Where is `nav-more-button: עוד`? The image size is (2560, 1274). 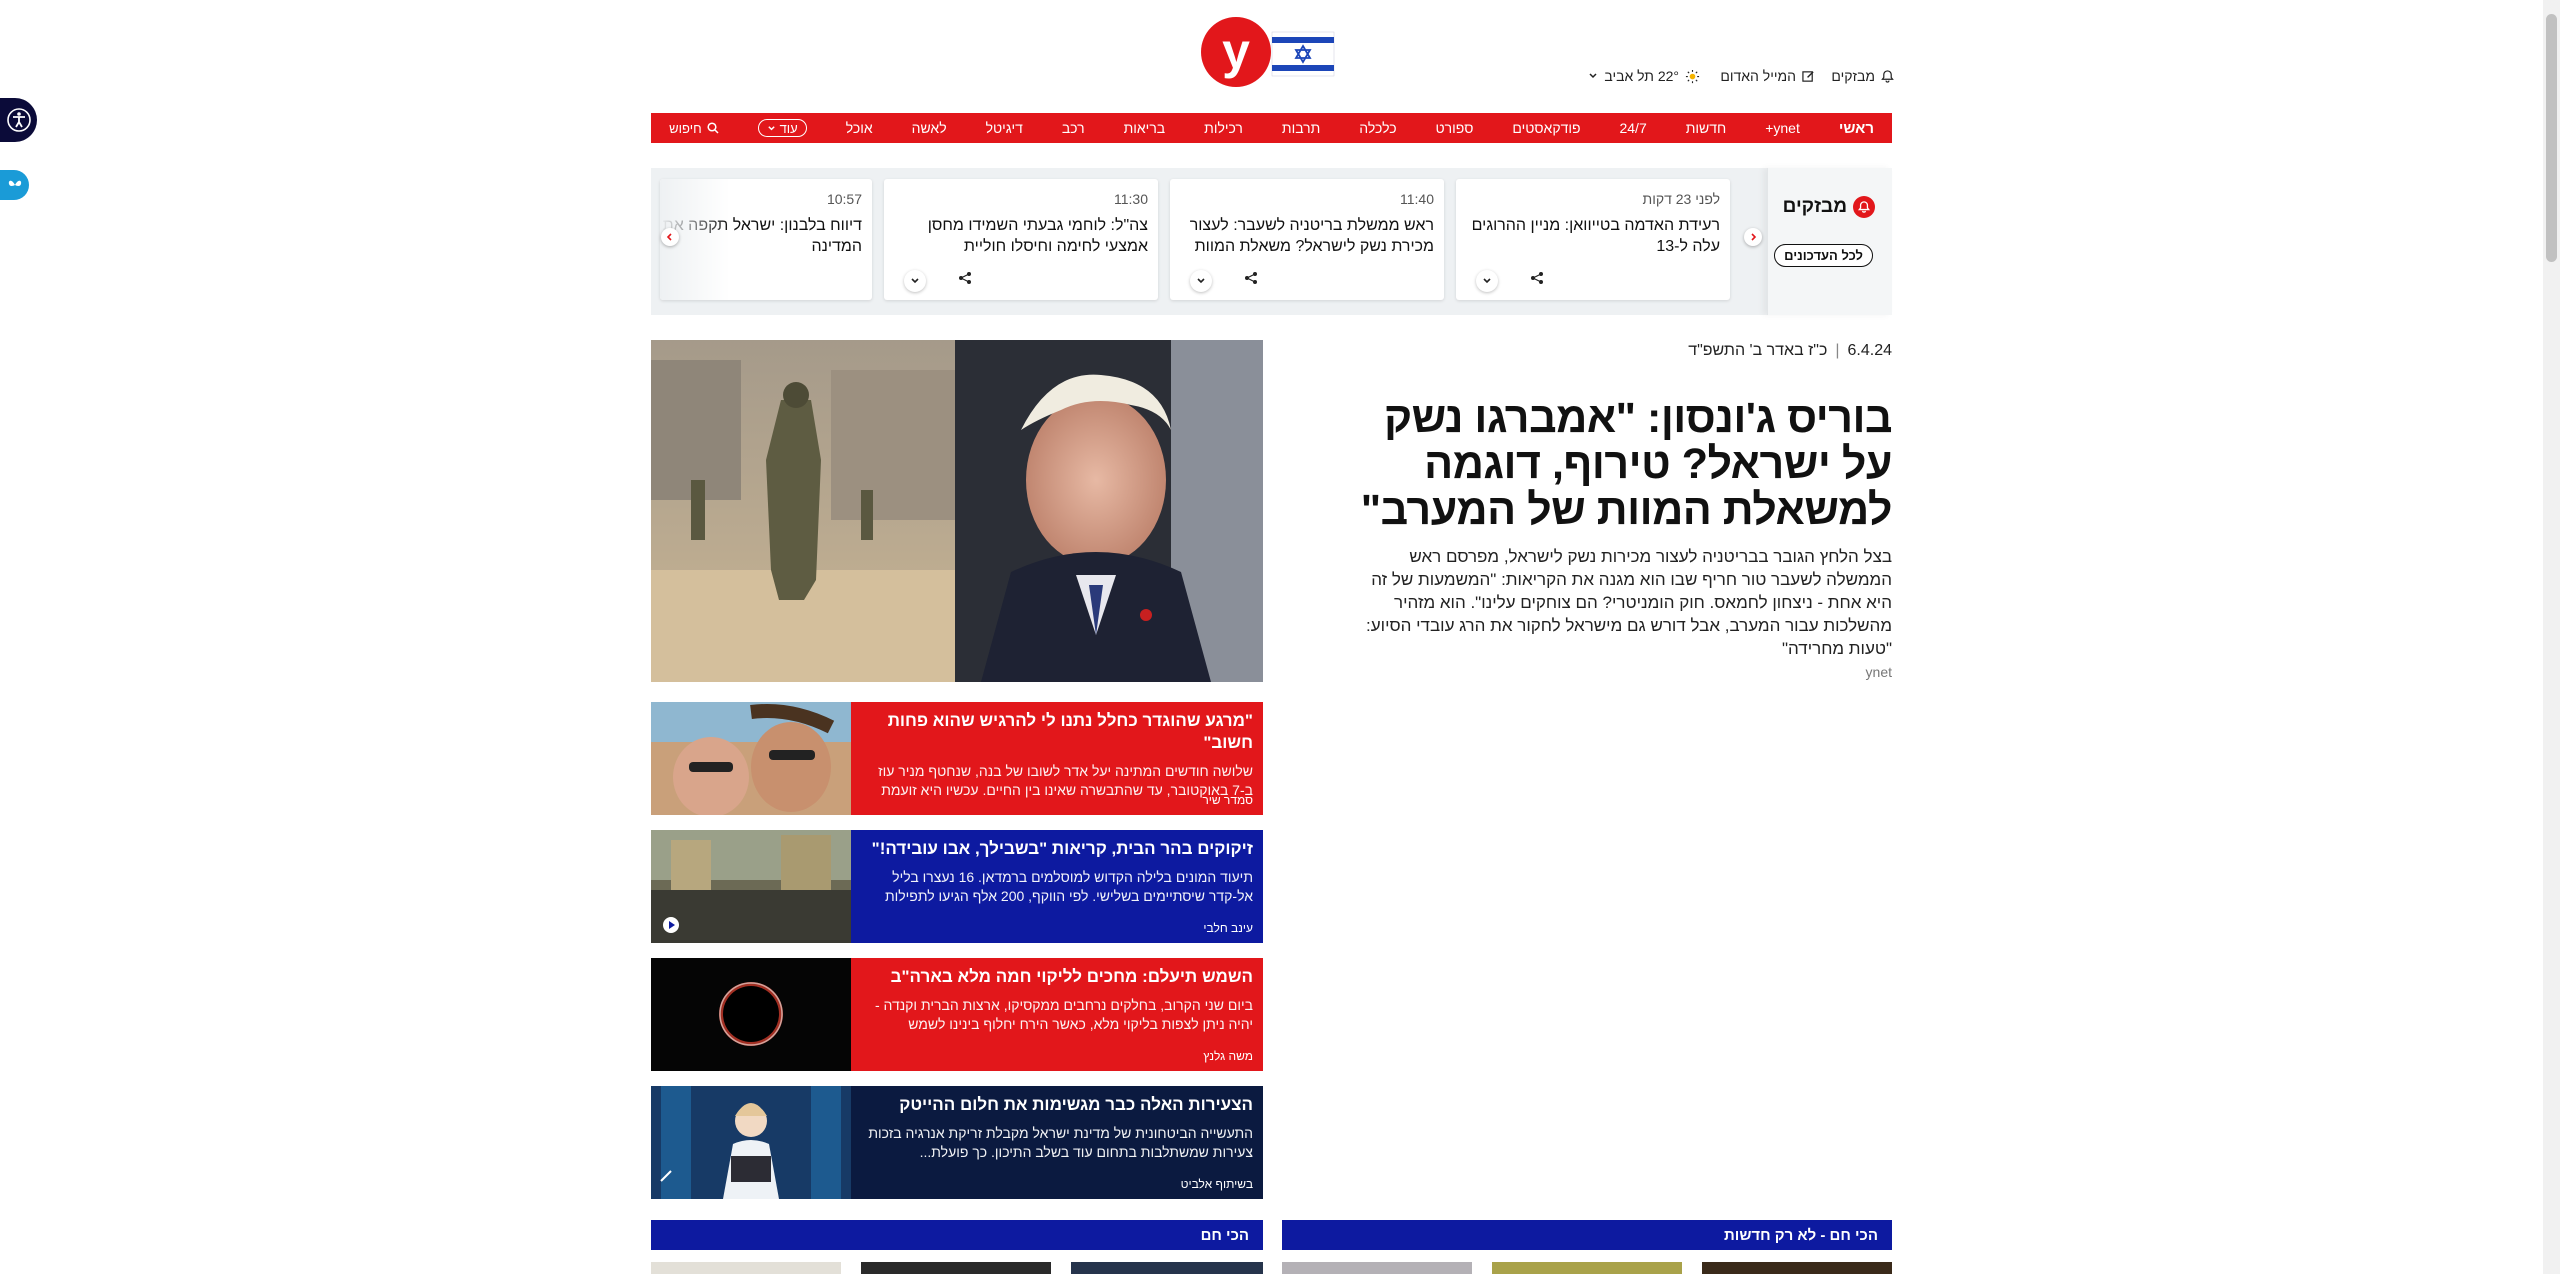
nav-more-button: עוד is located at coordinates (782, 128).